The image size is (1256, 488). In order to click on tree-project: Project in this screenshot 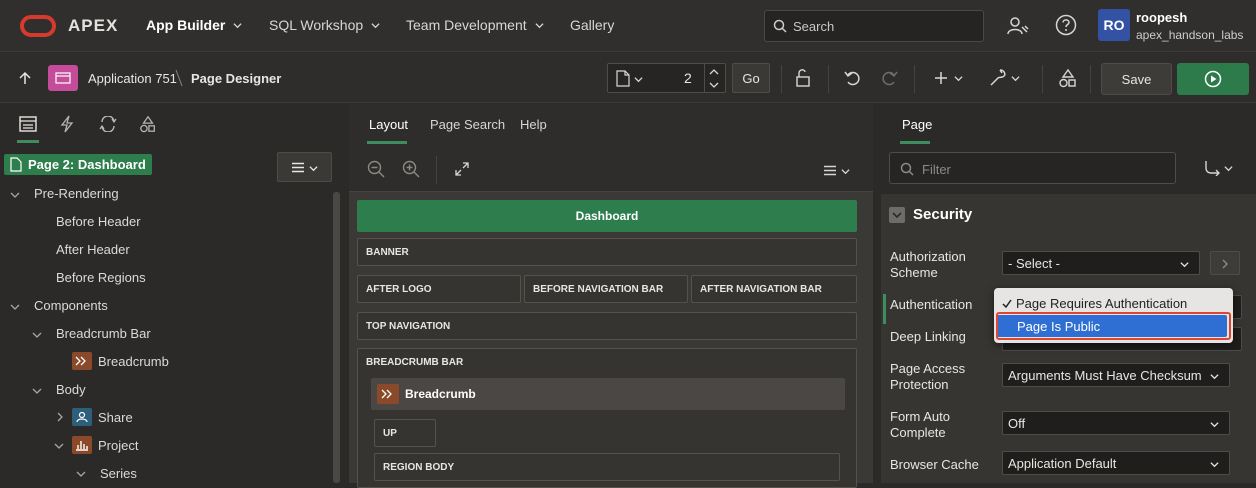, I will do `click(105, 445)`.